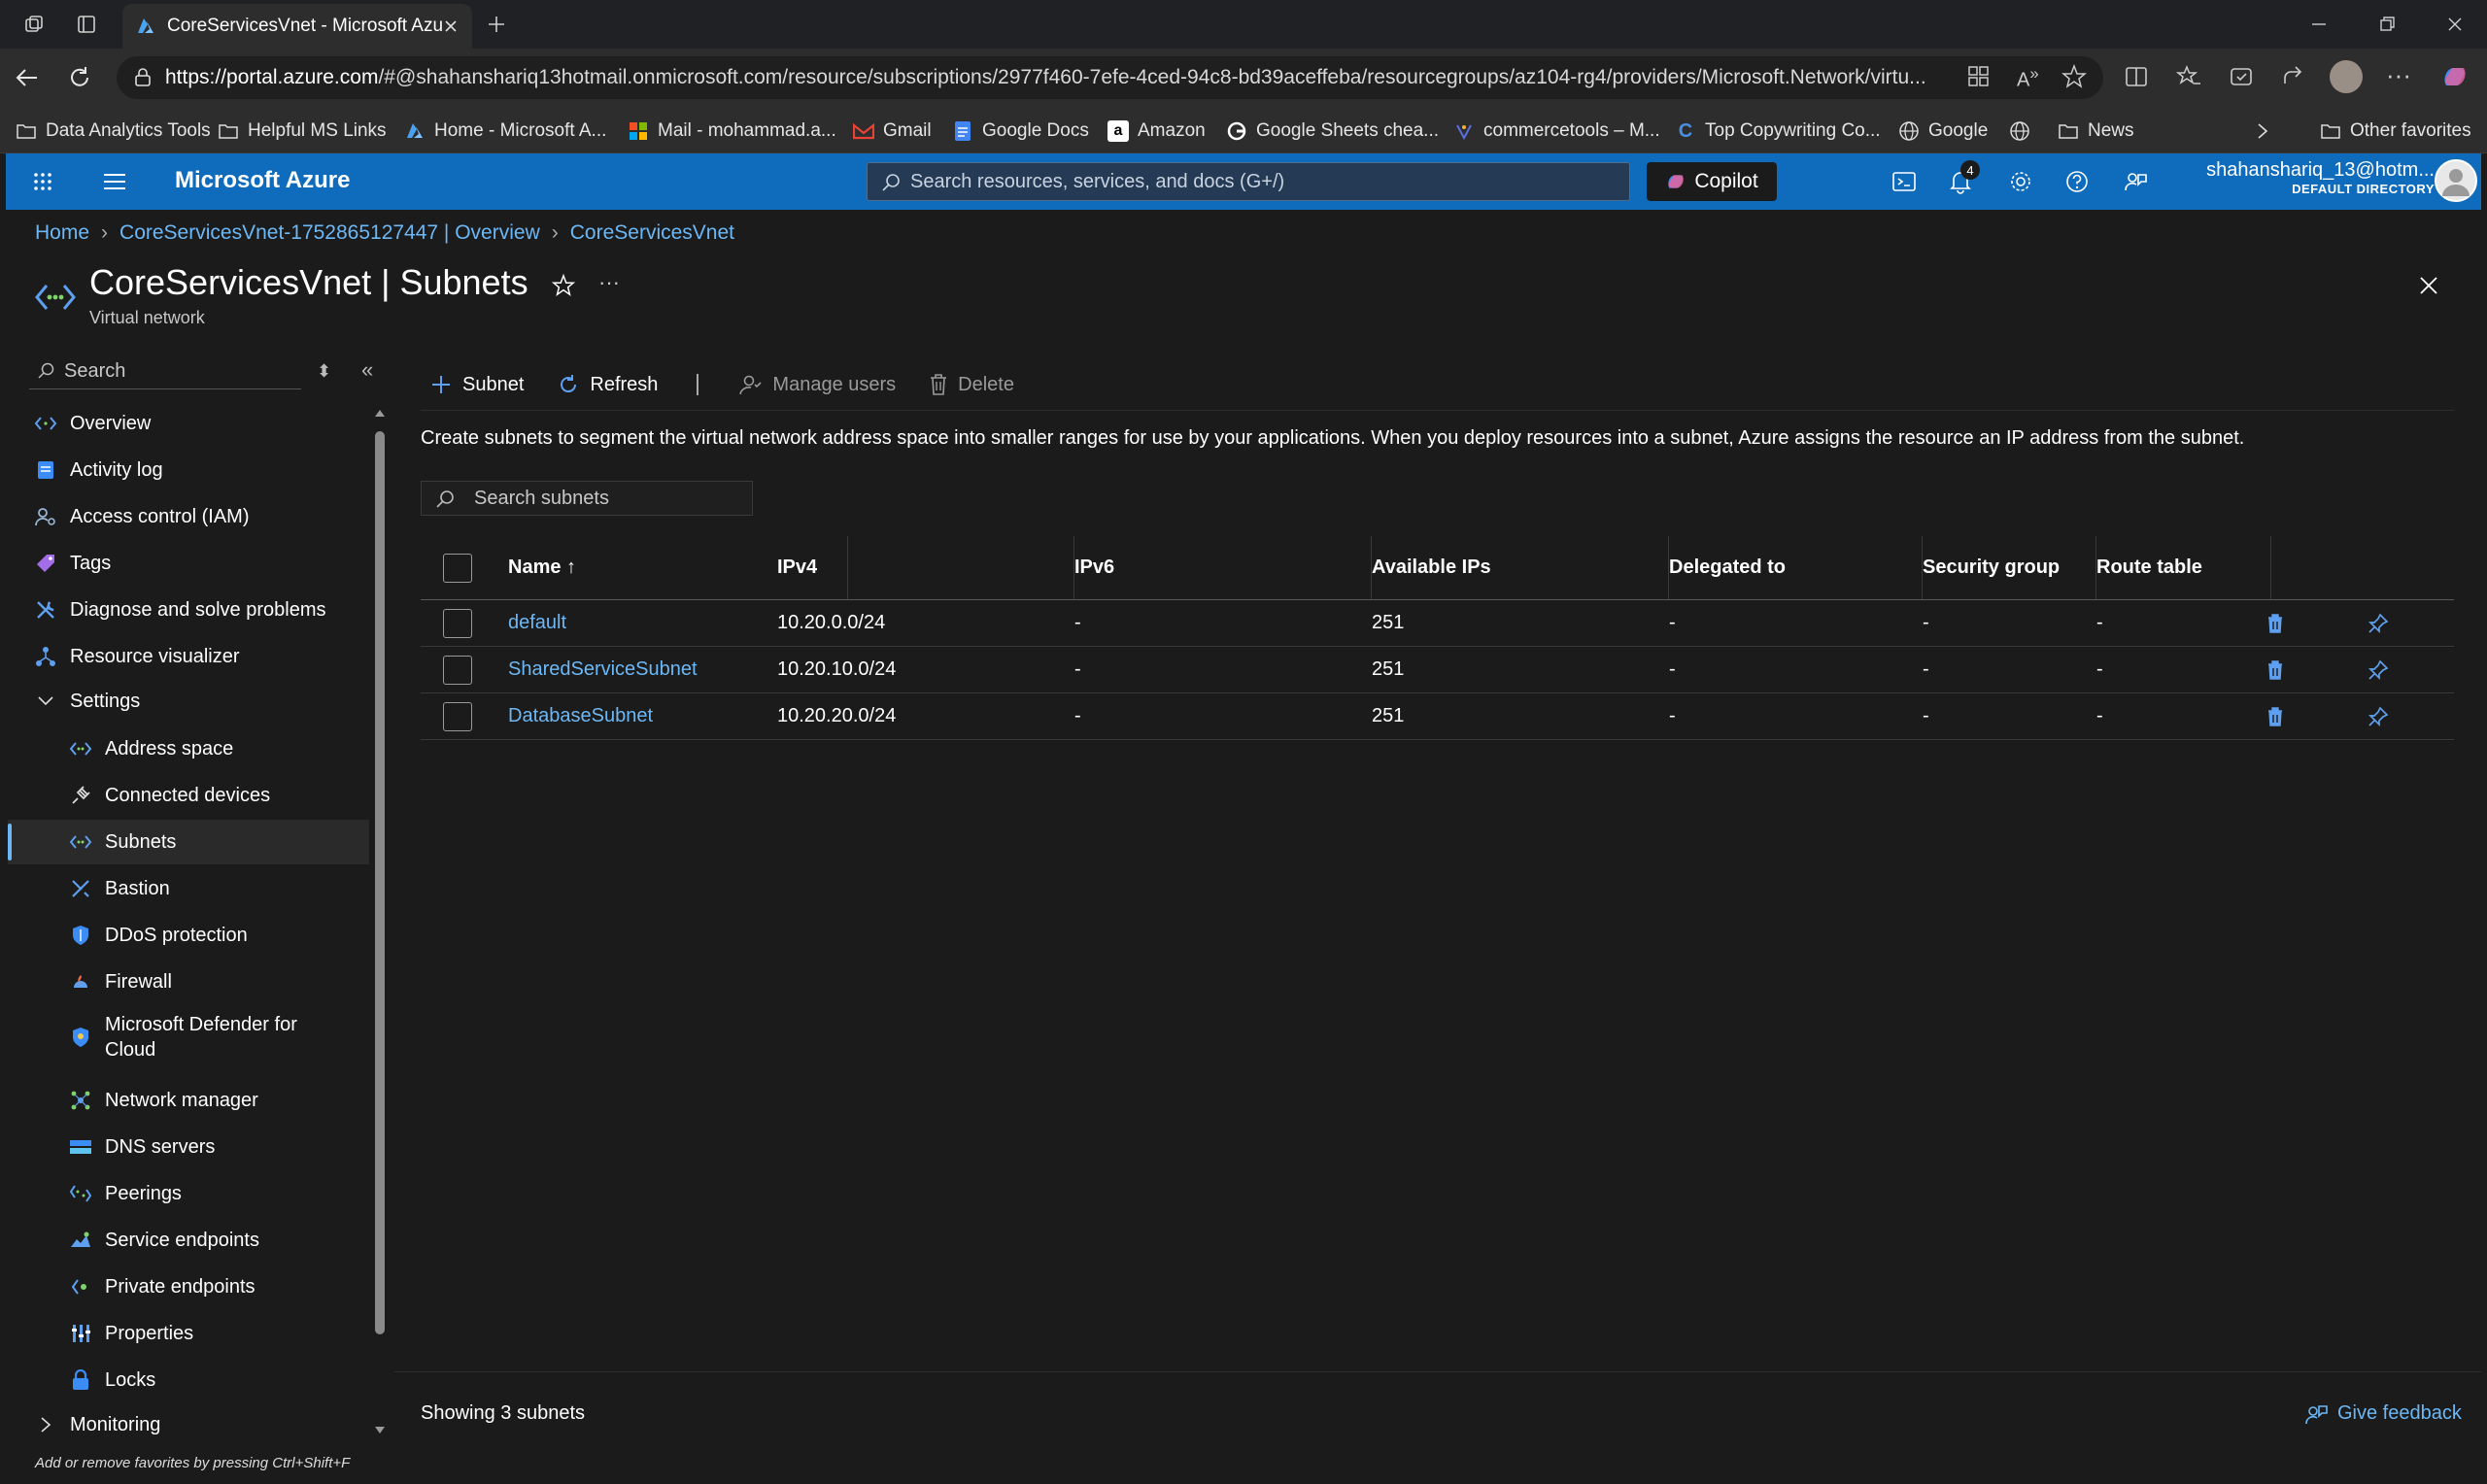 Image resolution: width=2487 pixels, height=1484 pixels. Describe the element at coordinates (2454, 24) in the screenshot. I see `close-window-icon` at that location.